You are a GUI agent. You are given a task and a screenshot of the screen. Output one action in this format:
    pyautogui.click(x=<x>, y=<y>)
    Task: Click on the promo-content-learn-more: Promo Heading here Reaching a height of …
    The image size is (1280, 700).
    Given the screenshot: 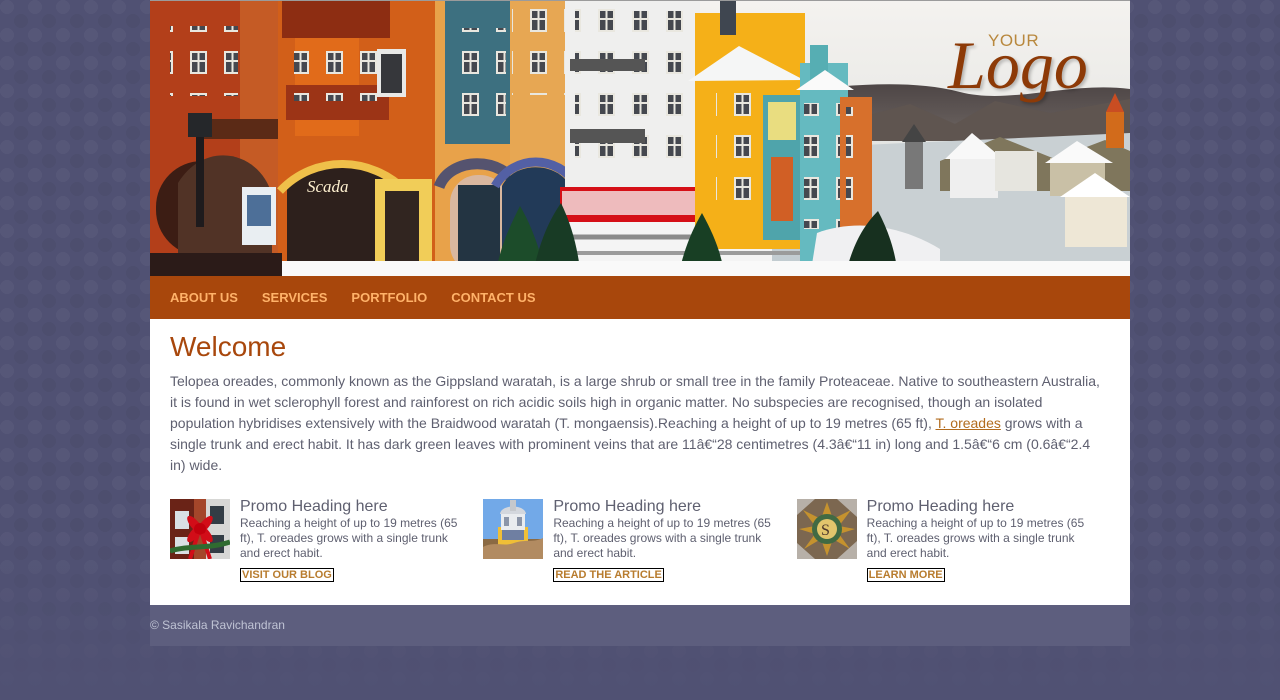 What is the action you would take?
    pyautogui.click(x=979, y=540)
    